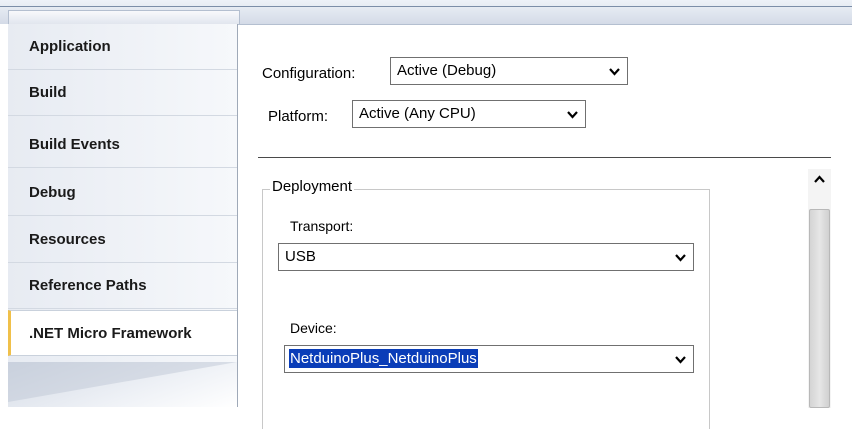  Describe the element at coordinates (122, 193) in the screenshot. I see `sidebar-item-debug: Debug` at that location.